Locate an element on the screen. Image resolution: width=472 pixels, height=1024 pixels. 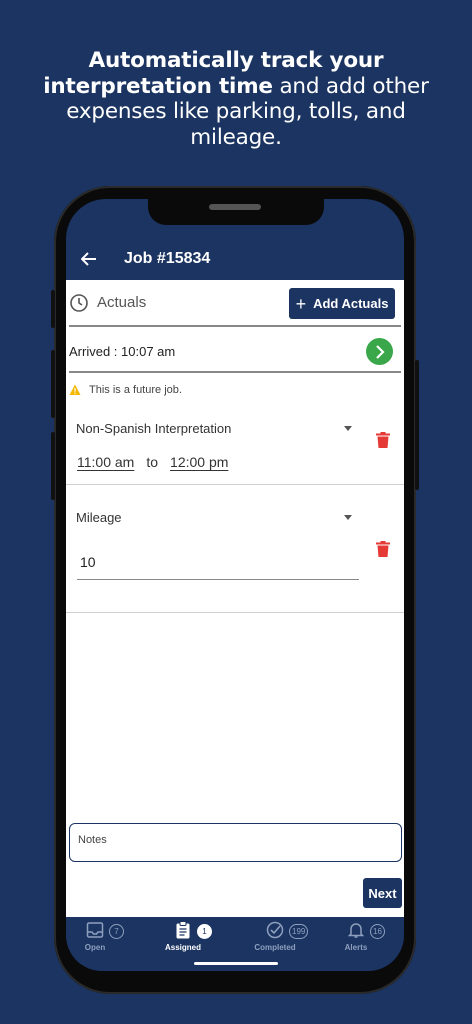
entry-type-select: Non-Spanish Interpretation is located at coordinates (153, 428).